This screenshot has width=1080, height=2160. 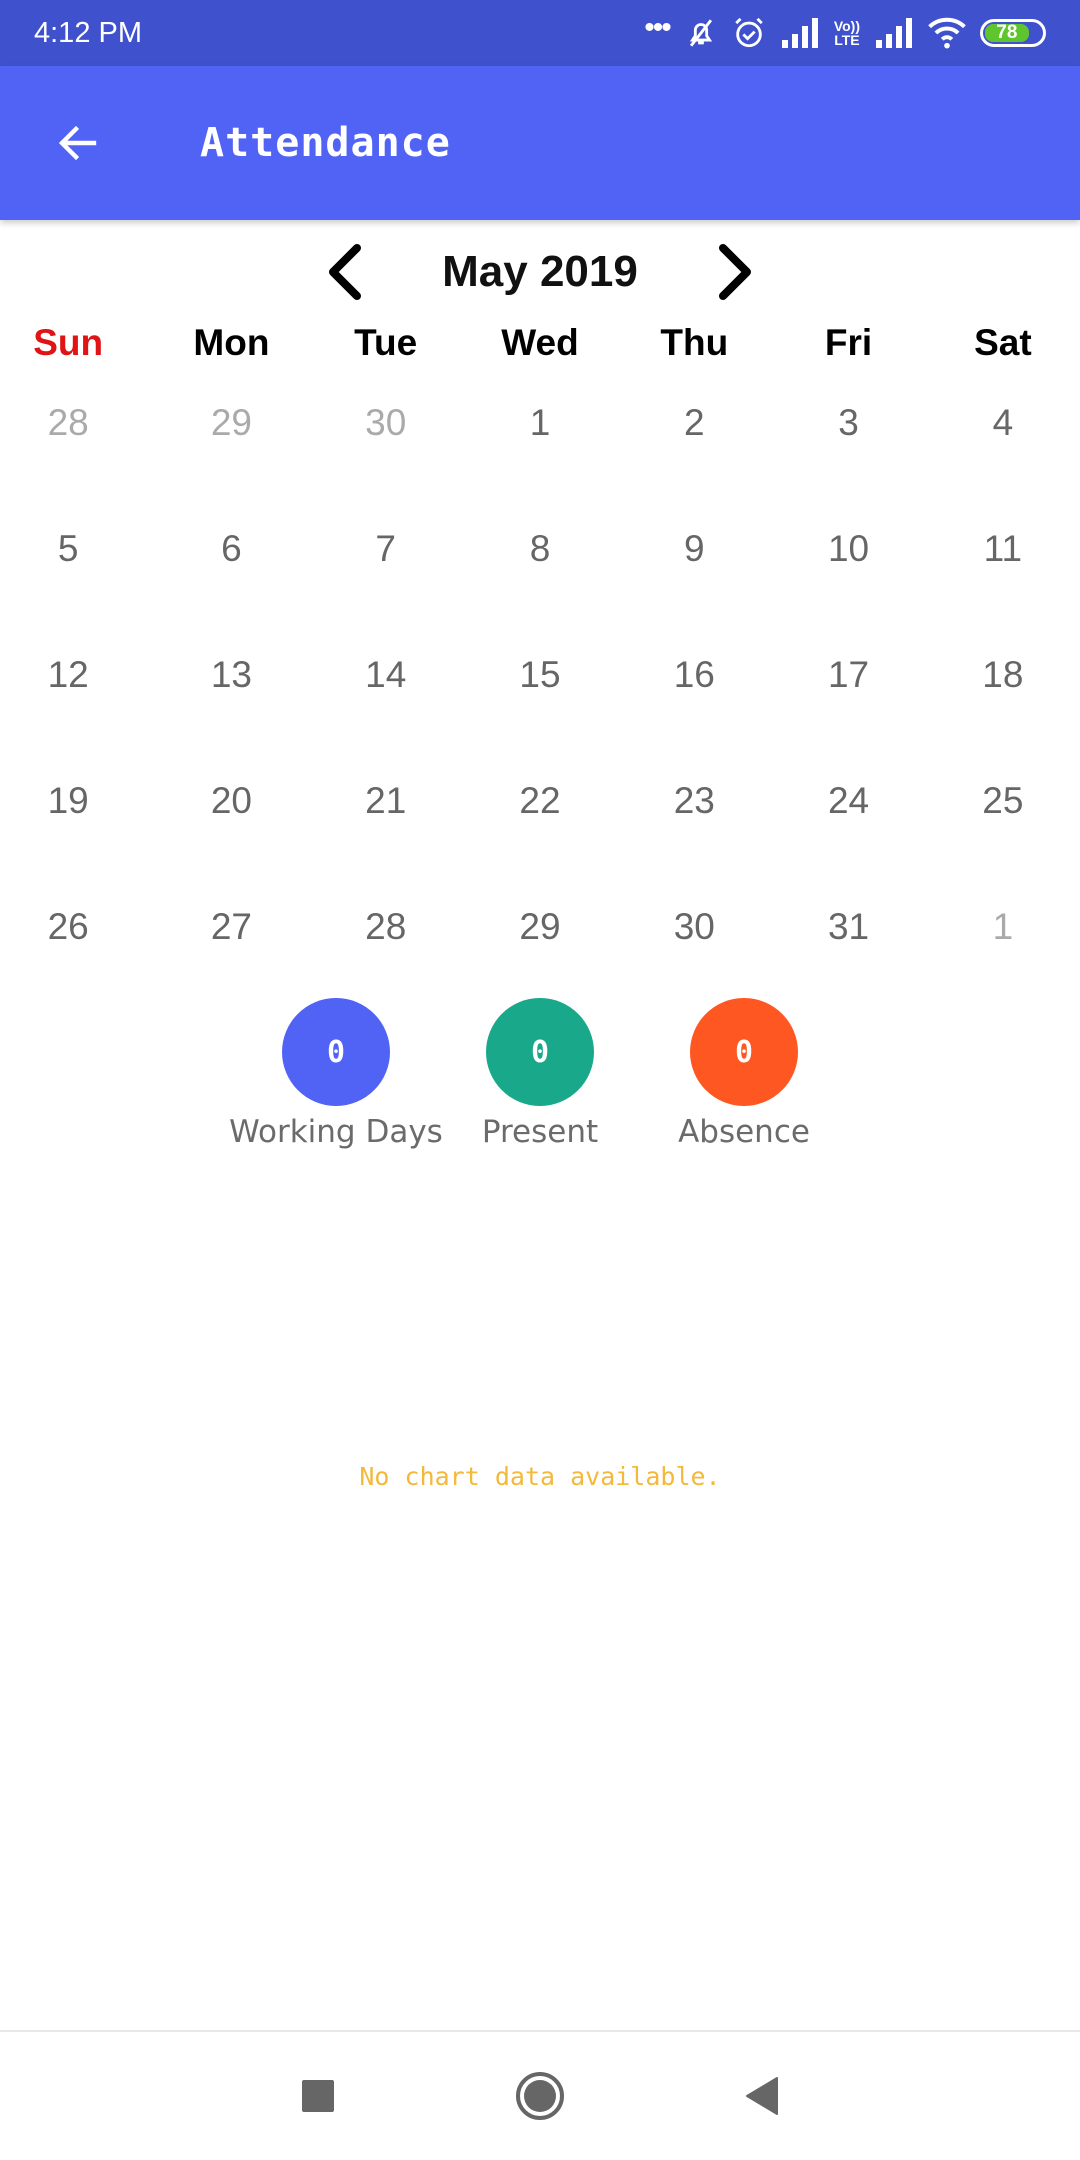 What do you see at coordinates (540, 1476) in the screenshot?
I see `chart-empty-message: No chart data available.` at bounding box center [540, 1476].